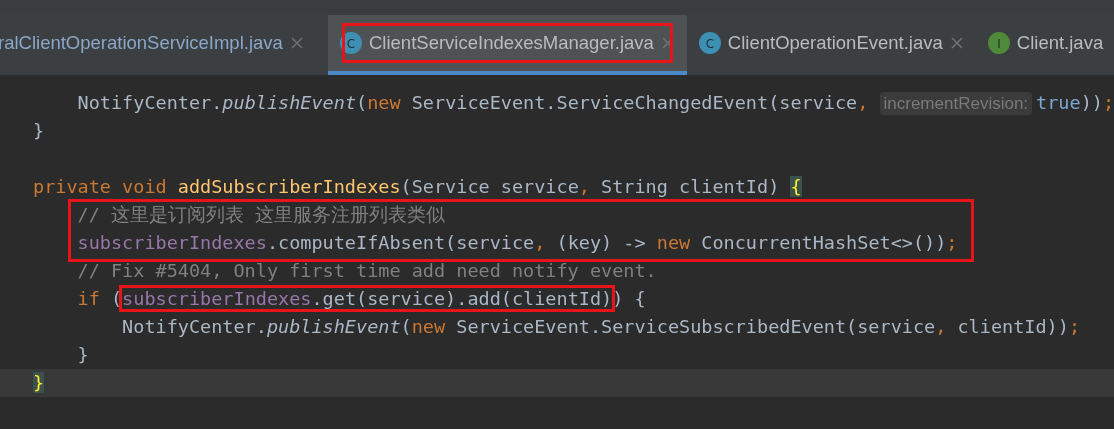 This screenshot has width=1114, height=429. Describe the element at coordinates (831, 45) in the screenshot. I see `editor-tab: C ClientOperationEvent.java` at that location.